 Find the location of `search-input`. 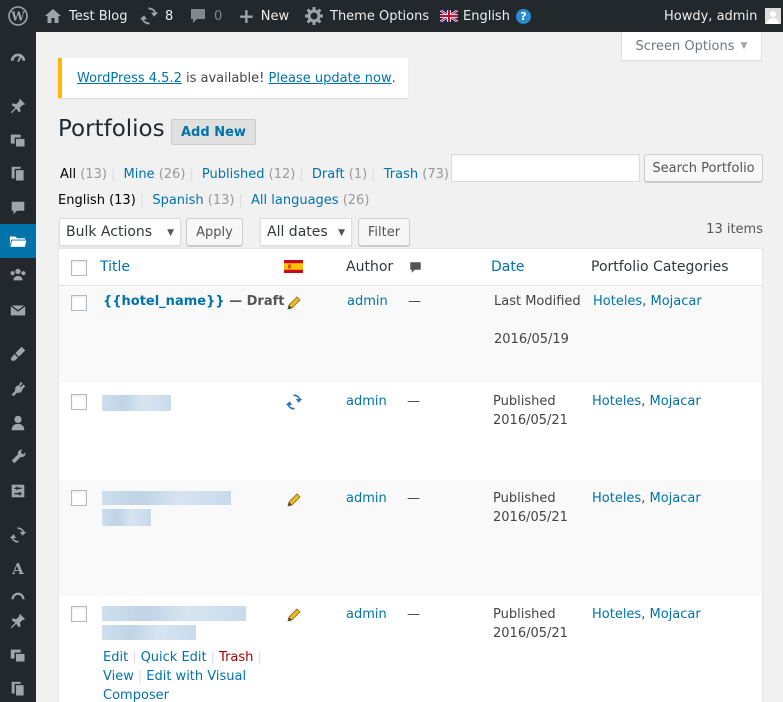

search-input is located at coordinates (545, 168).